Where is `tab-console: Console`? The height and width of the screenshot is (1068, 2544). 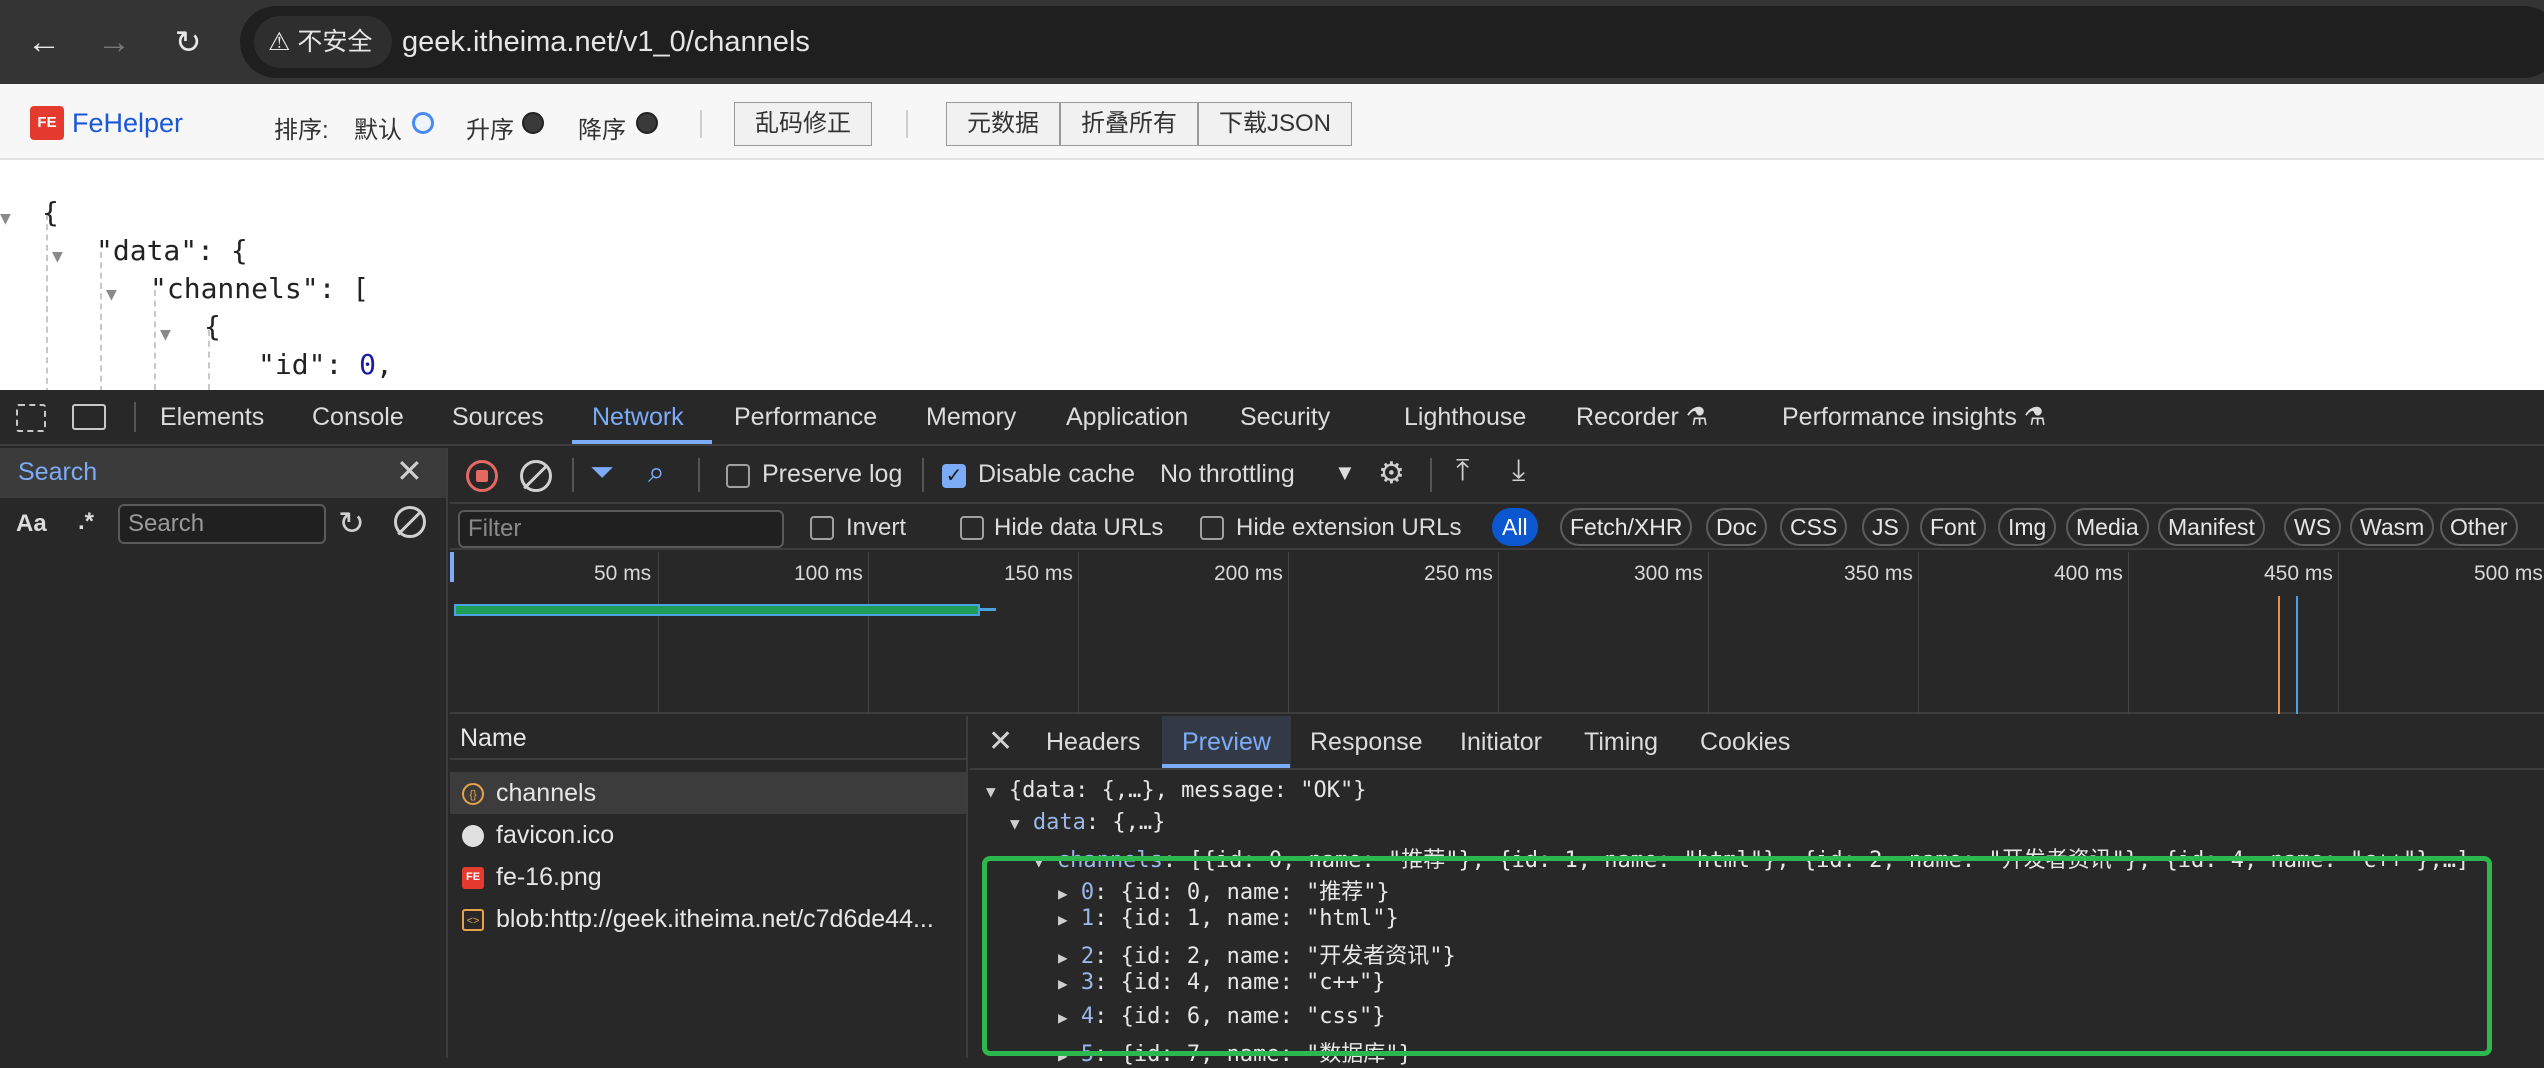 tab-console: Console is located at coordinates (358, 417).